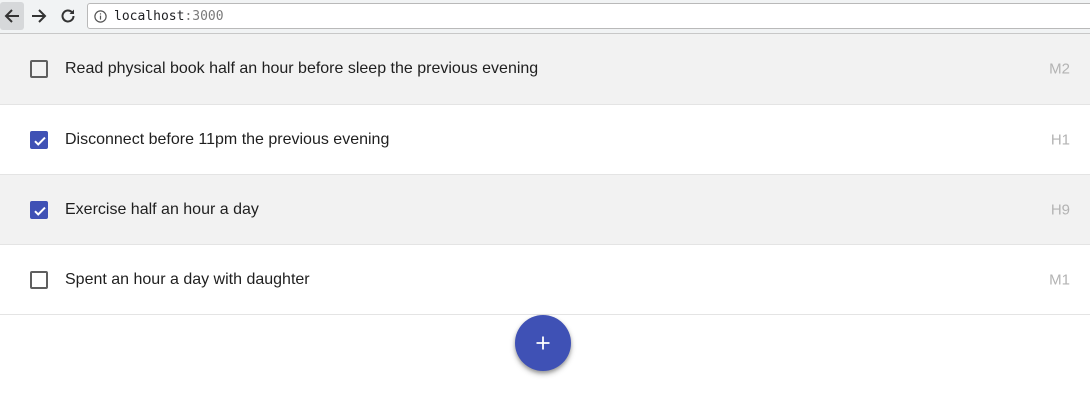 The width and height of the screenshot is (1090, 404). What do you see at coordinates (149, 16) in the screenshot?
I see `url-host: localhost` at bounding box center [149, 16].